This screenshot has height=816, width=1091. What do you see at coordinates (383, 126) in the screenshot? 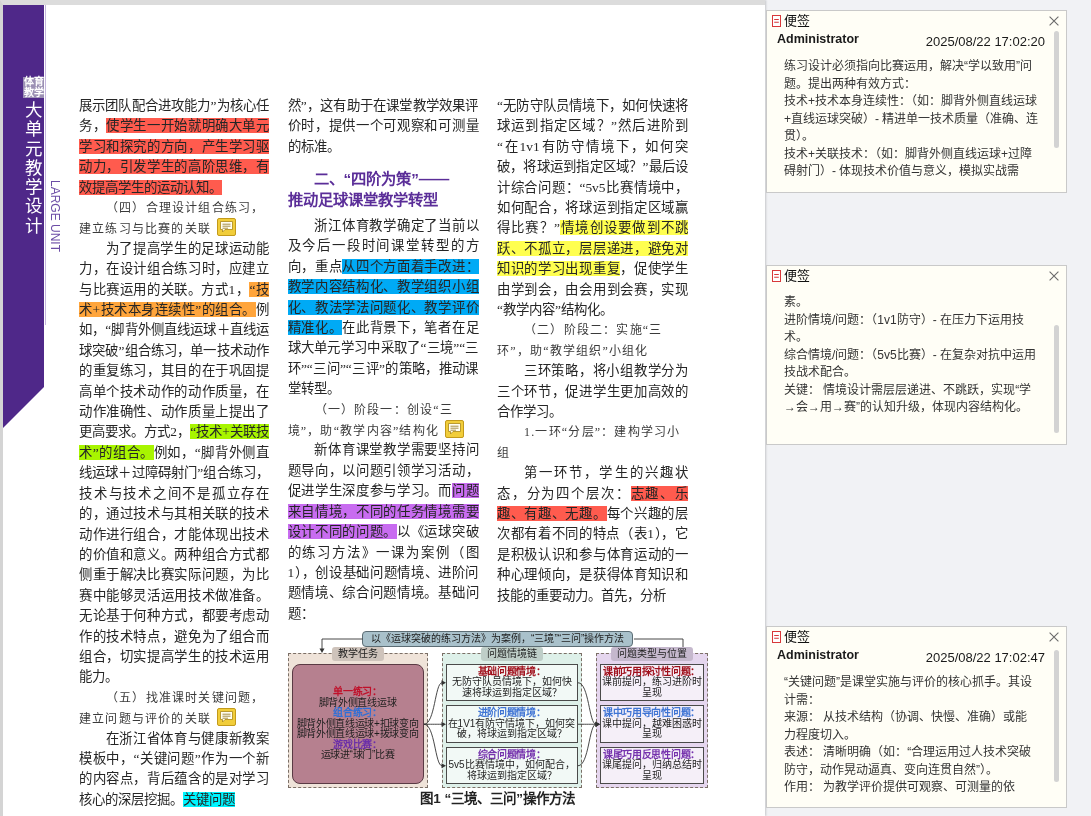
I see `body-paragraph: 然”，这有助于在课堂教学效果评价时，提供一个可观察和可测量的标准。` at bounding box center [383, 126].